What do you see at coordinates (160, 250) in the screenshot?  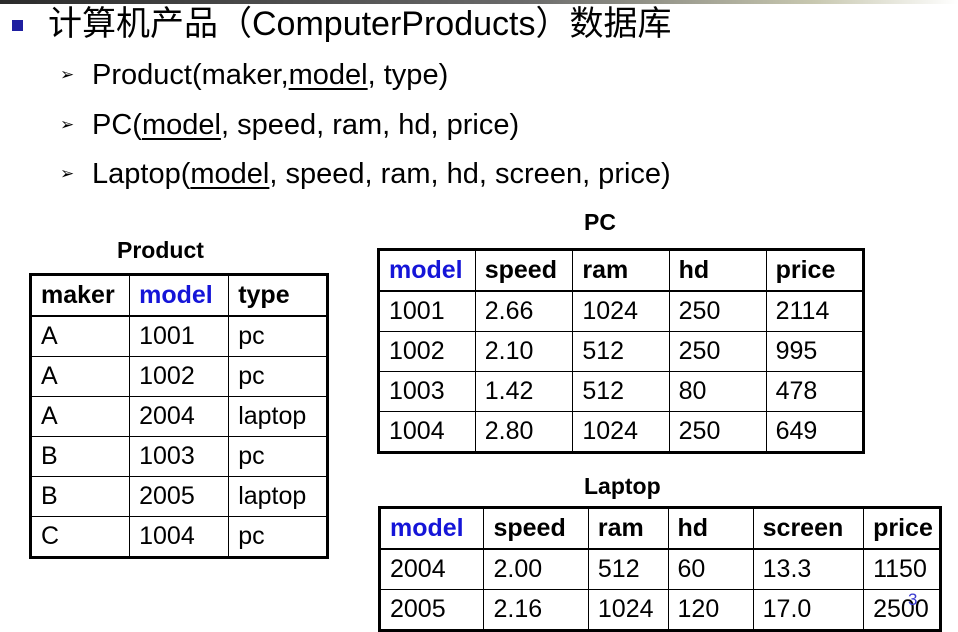 I see `product-table-caption: Product` at bounding box center [160, 250].